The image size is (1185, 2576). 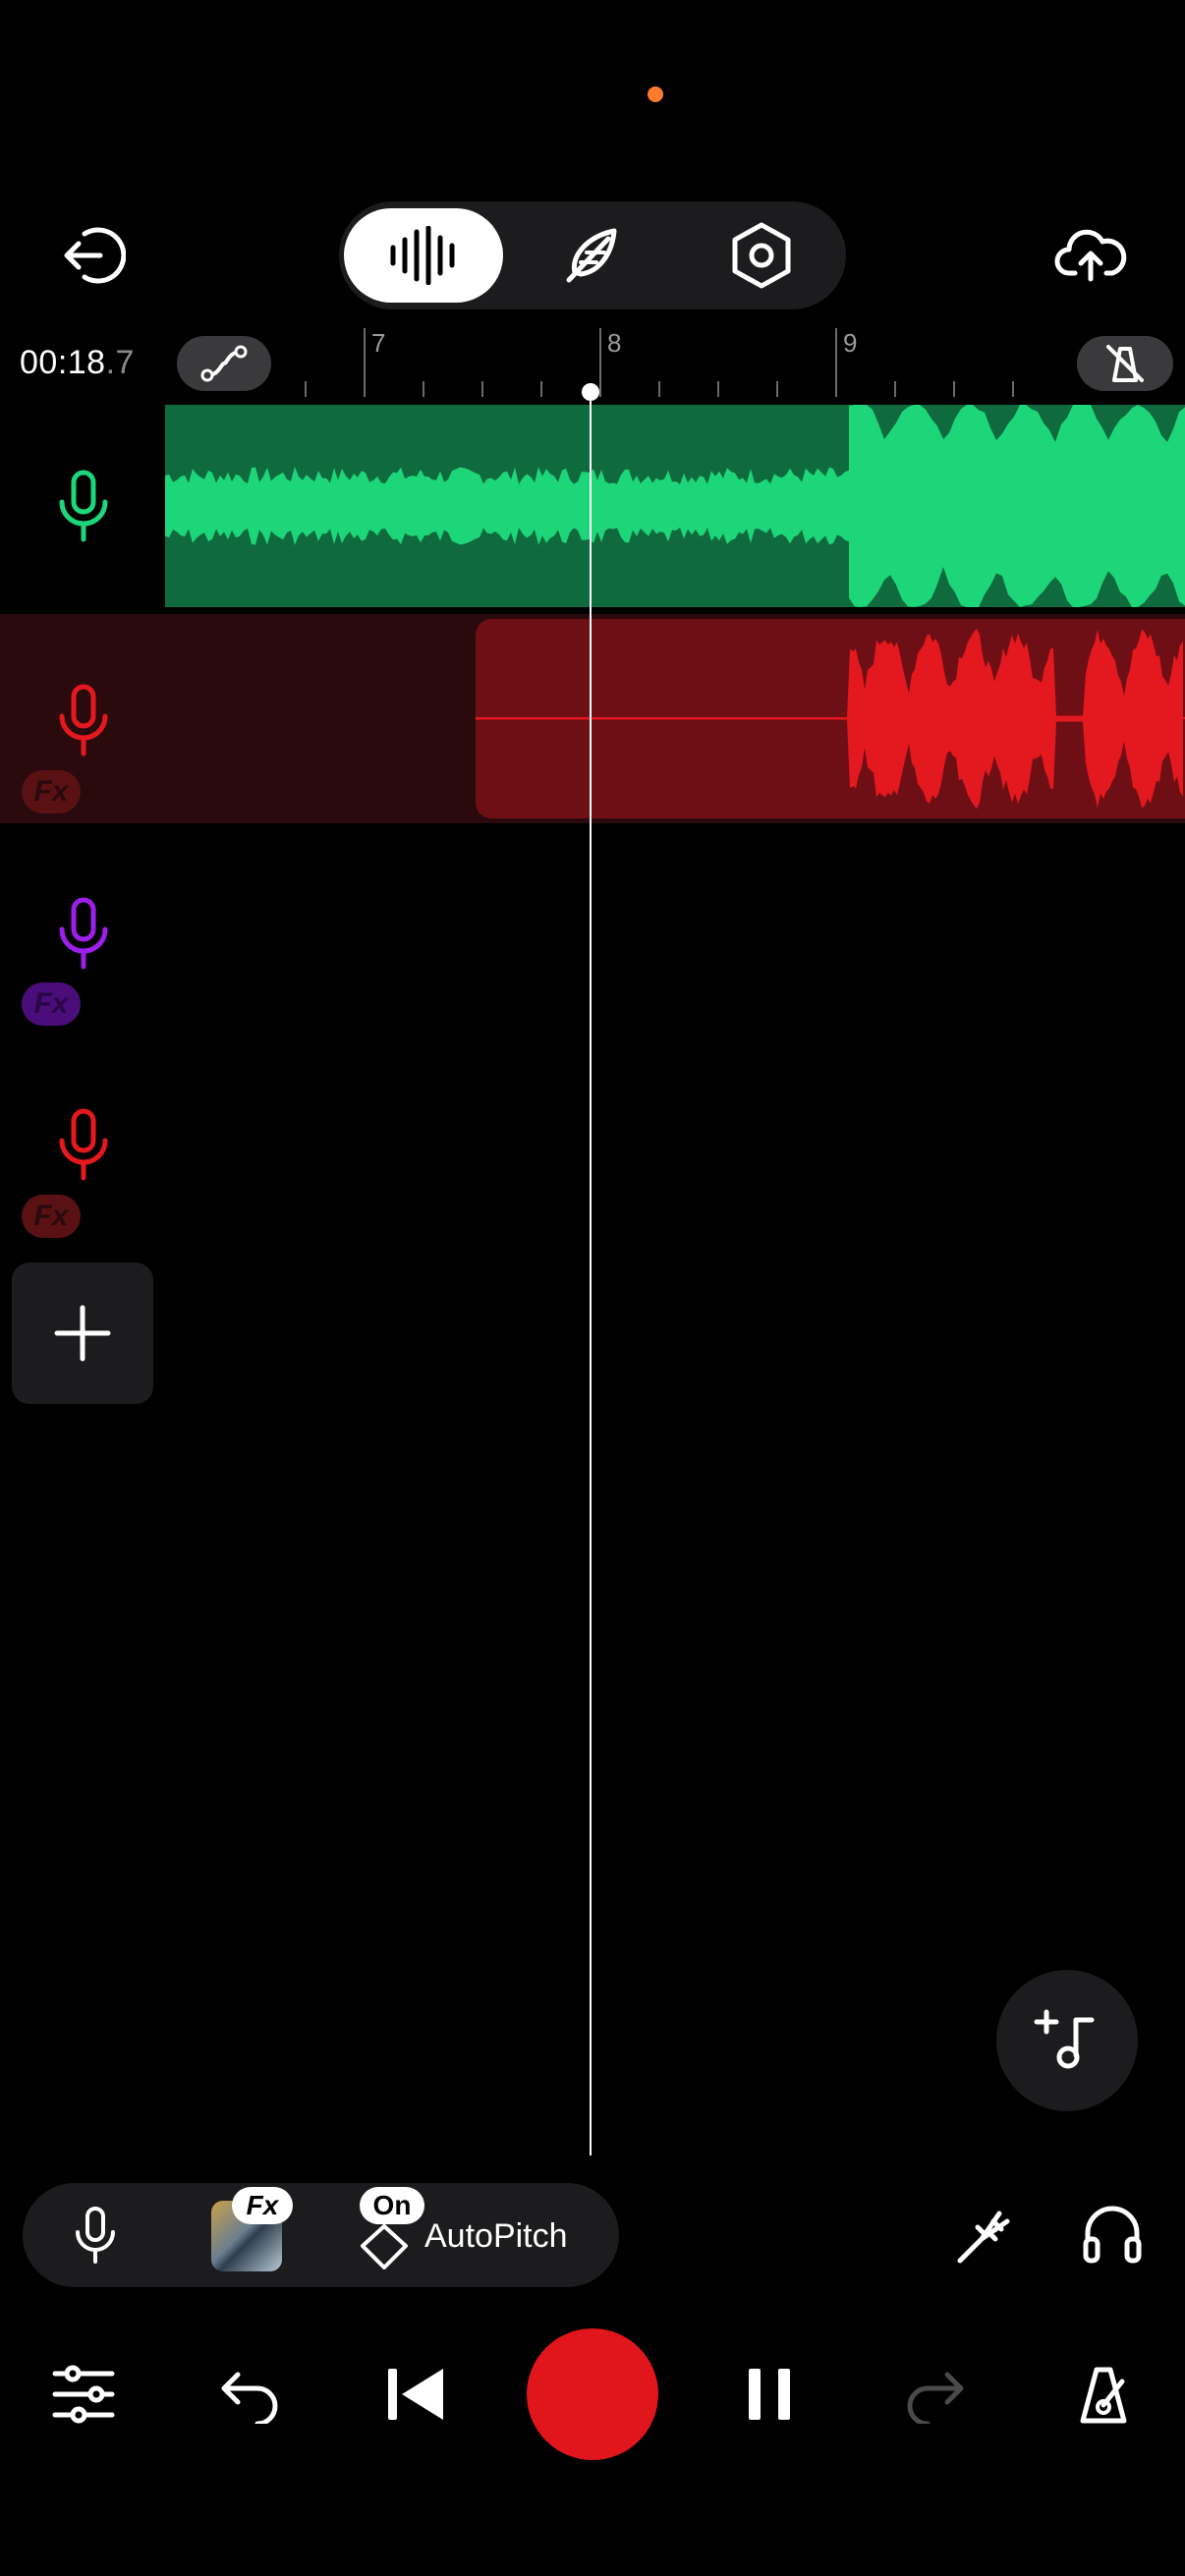 I want to click on tuning-fork-button, so click(x=985, y=2234).